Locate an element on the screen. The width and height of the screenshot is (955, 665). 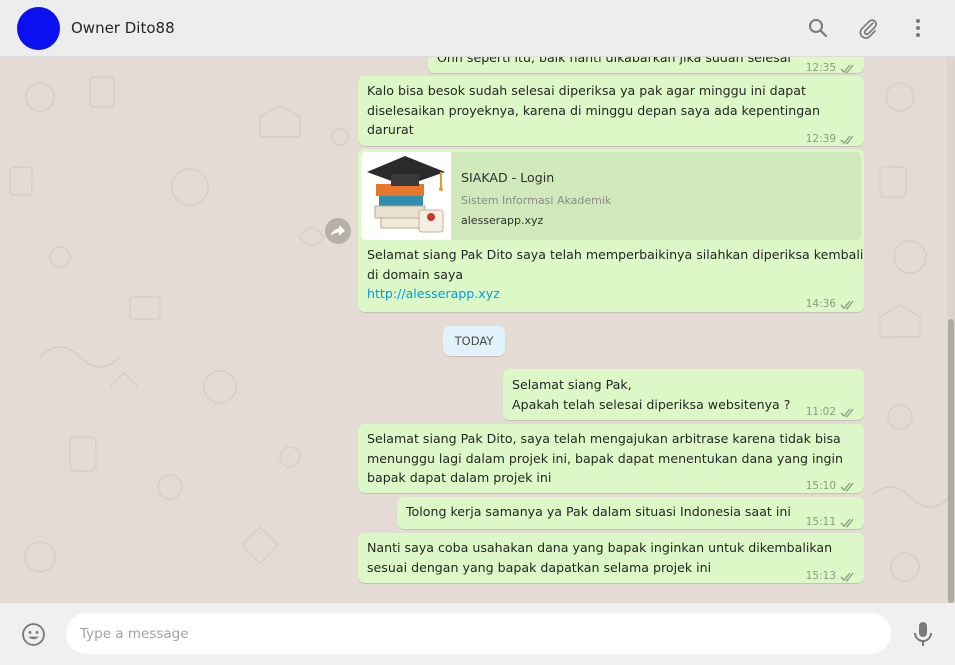
message-time: 15:10 is located at coordinates (820, 486).